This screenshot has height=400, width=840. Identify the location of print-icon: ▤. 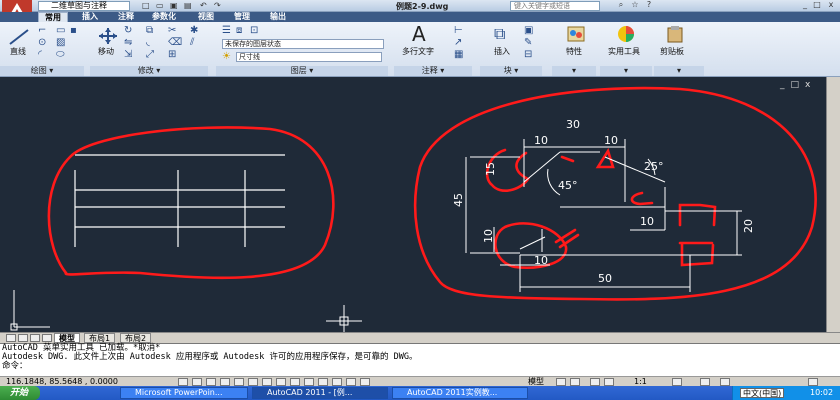
(188, 6).